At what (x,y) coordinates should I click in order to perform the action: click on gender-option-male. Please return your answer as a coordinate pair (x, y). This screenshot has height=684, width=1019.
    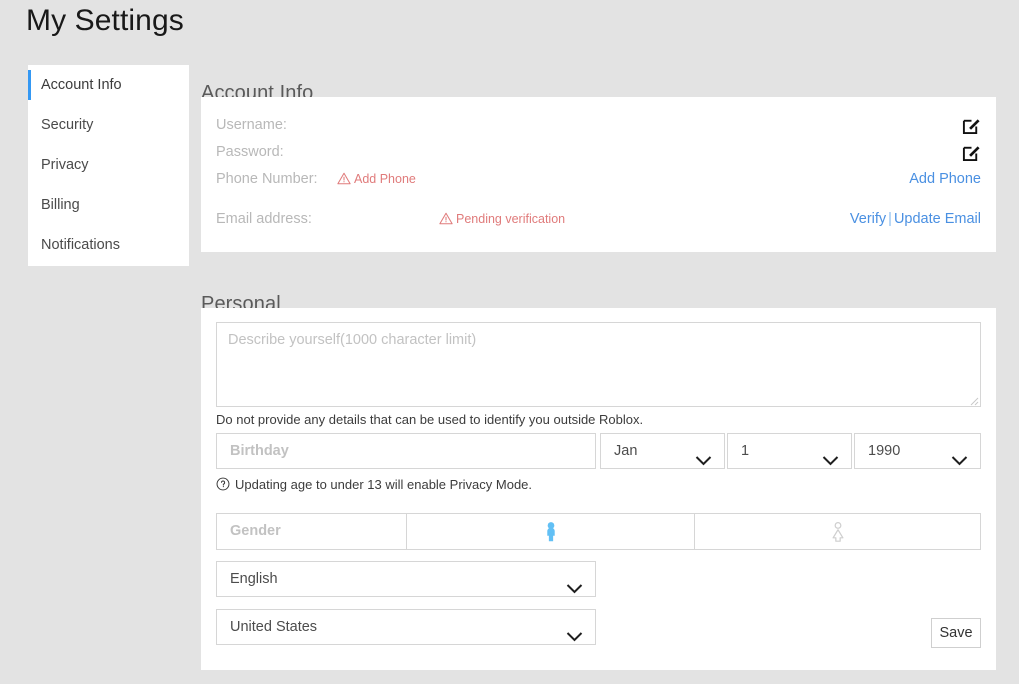
    Looking at the image, I should click on (550, 531).